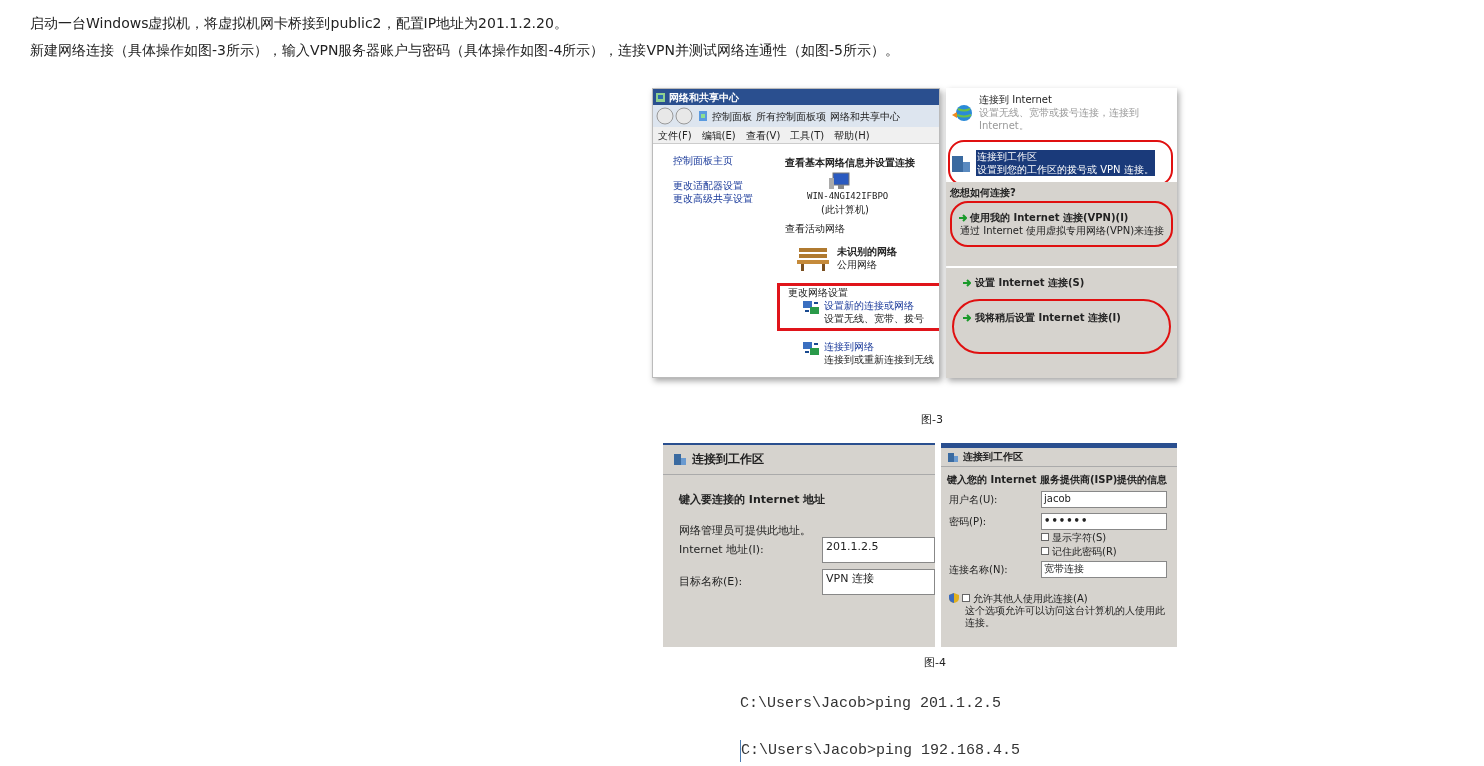 This screenshot has height=766, width=1484. I want to click on field-label: 连接名称(N):, so click(979, 569).